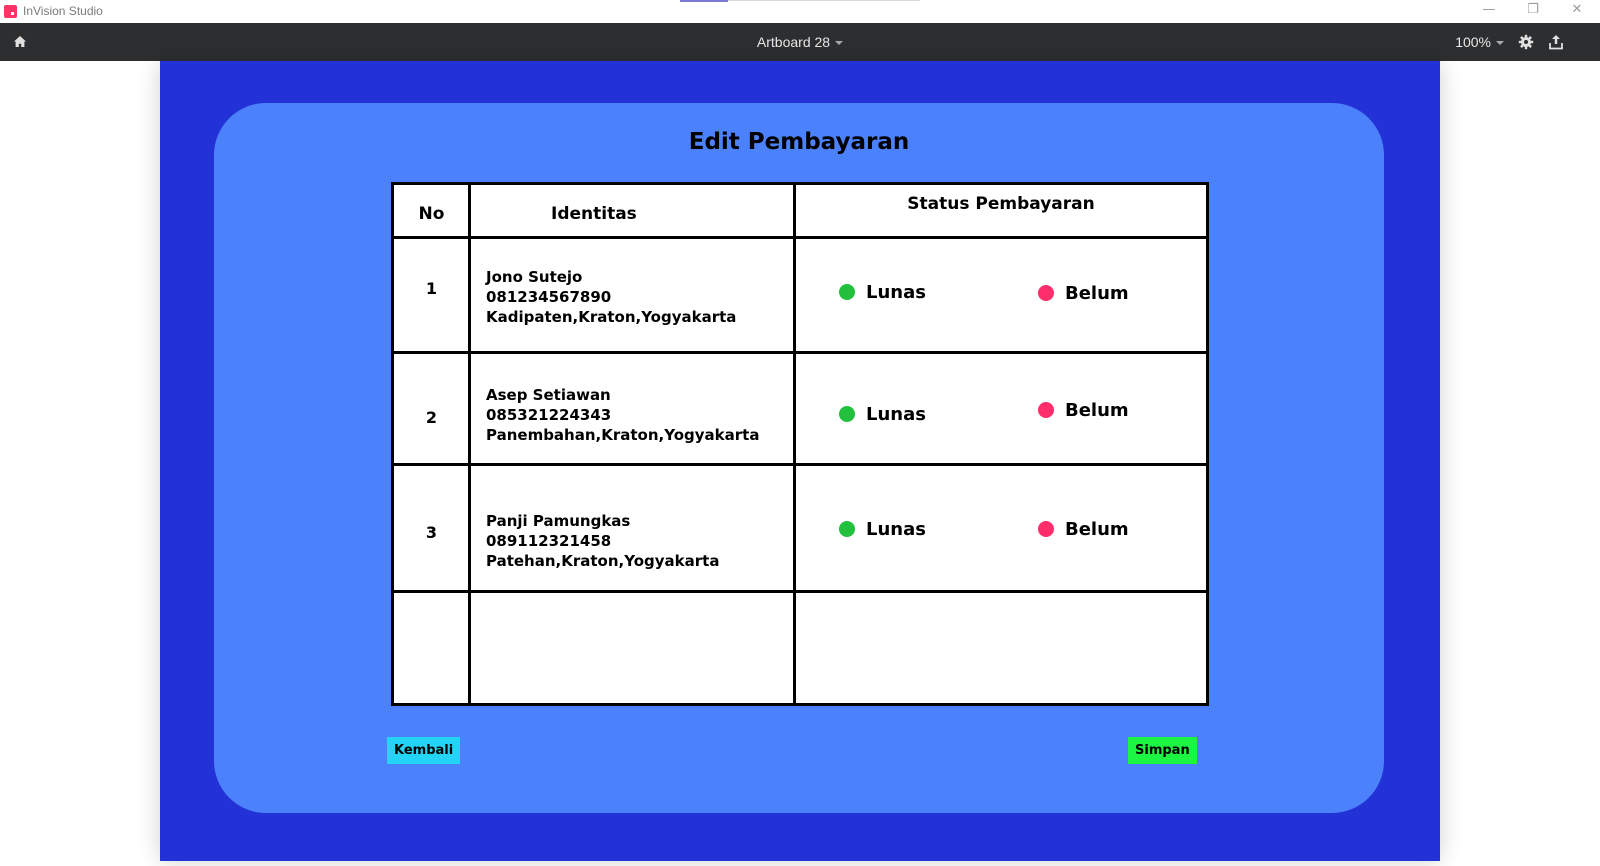 This screenshot has width=1600, height=866. Describe the element at coordinates (1162, 750) in the screenshot. I see `save-button: Simpan` at that location.